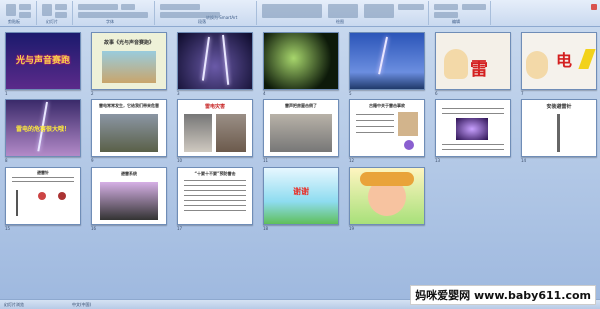  I want to click on group-label: 剪贴板, so click(14, 21).